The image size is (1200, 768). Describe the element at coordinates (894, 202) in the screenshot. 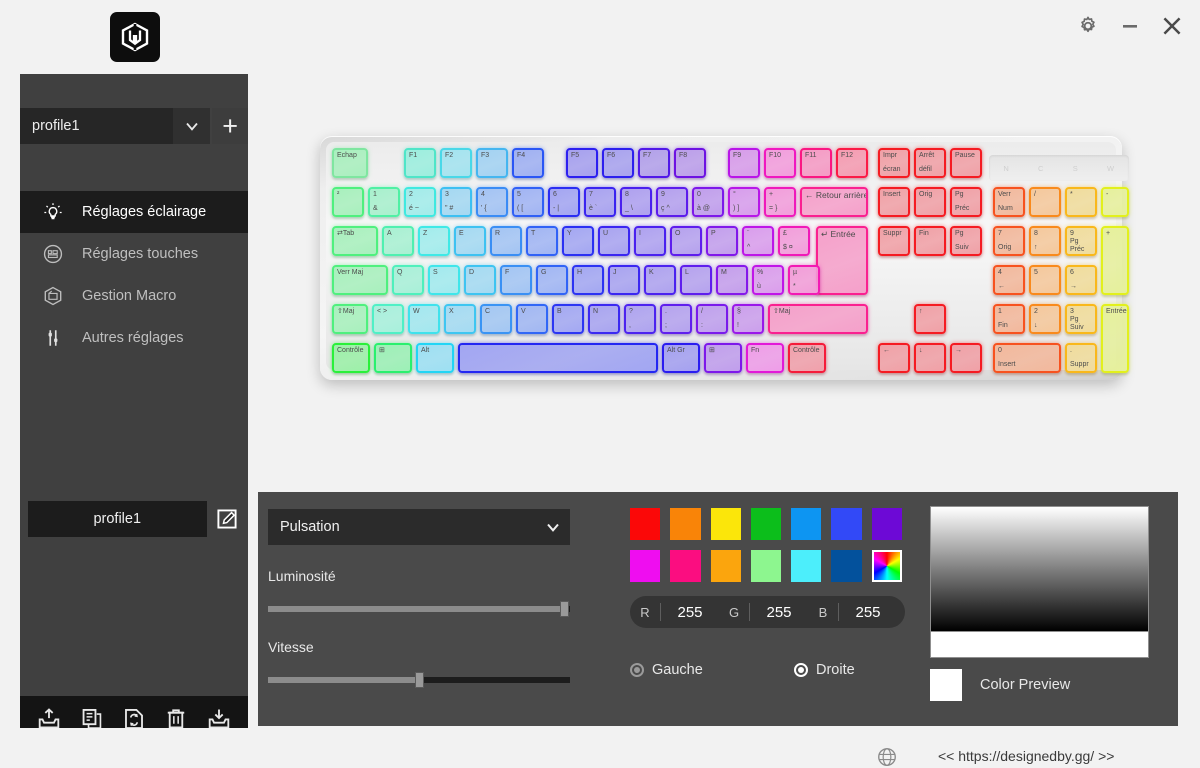

I see `keyboard-key: Insert` at that location.